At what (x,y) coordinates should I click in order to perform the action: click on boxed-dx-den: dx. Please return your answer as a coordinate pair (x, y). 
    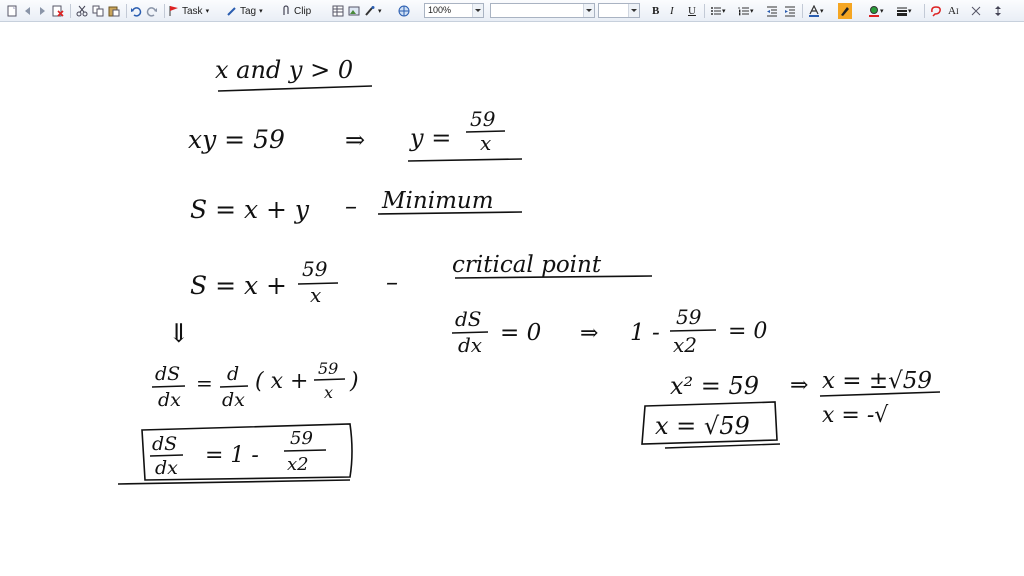
    Looking at the image, I should click on (166, 468).